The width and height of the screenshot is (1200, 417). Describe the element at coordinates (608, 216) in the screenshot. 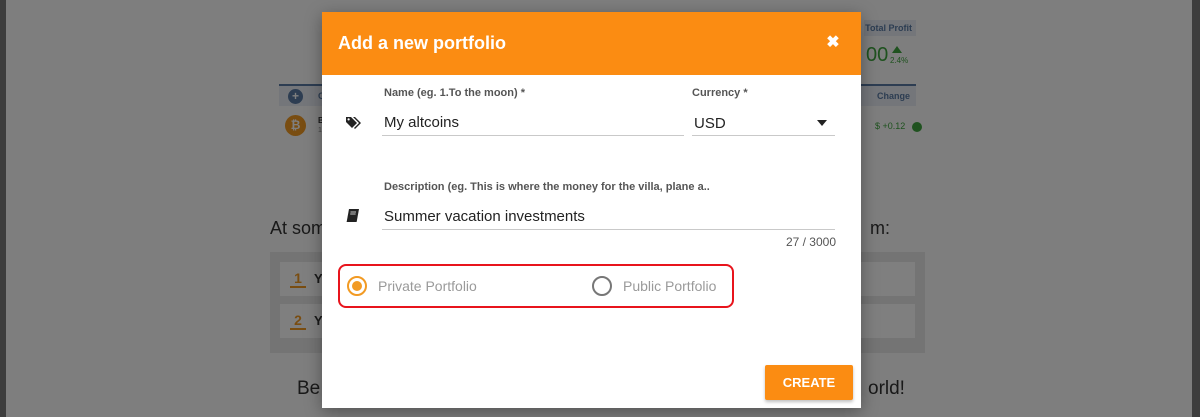

I see `description-input` at that location.